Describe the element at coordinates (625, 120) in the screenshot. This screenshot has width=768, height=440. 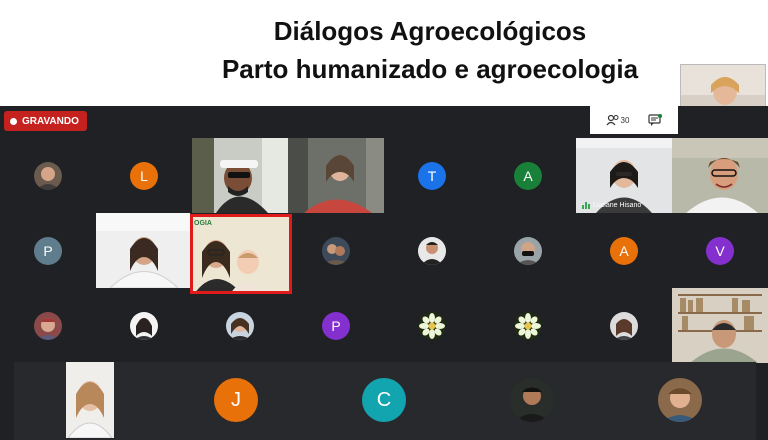
I see `participants-count: 30` at that location.